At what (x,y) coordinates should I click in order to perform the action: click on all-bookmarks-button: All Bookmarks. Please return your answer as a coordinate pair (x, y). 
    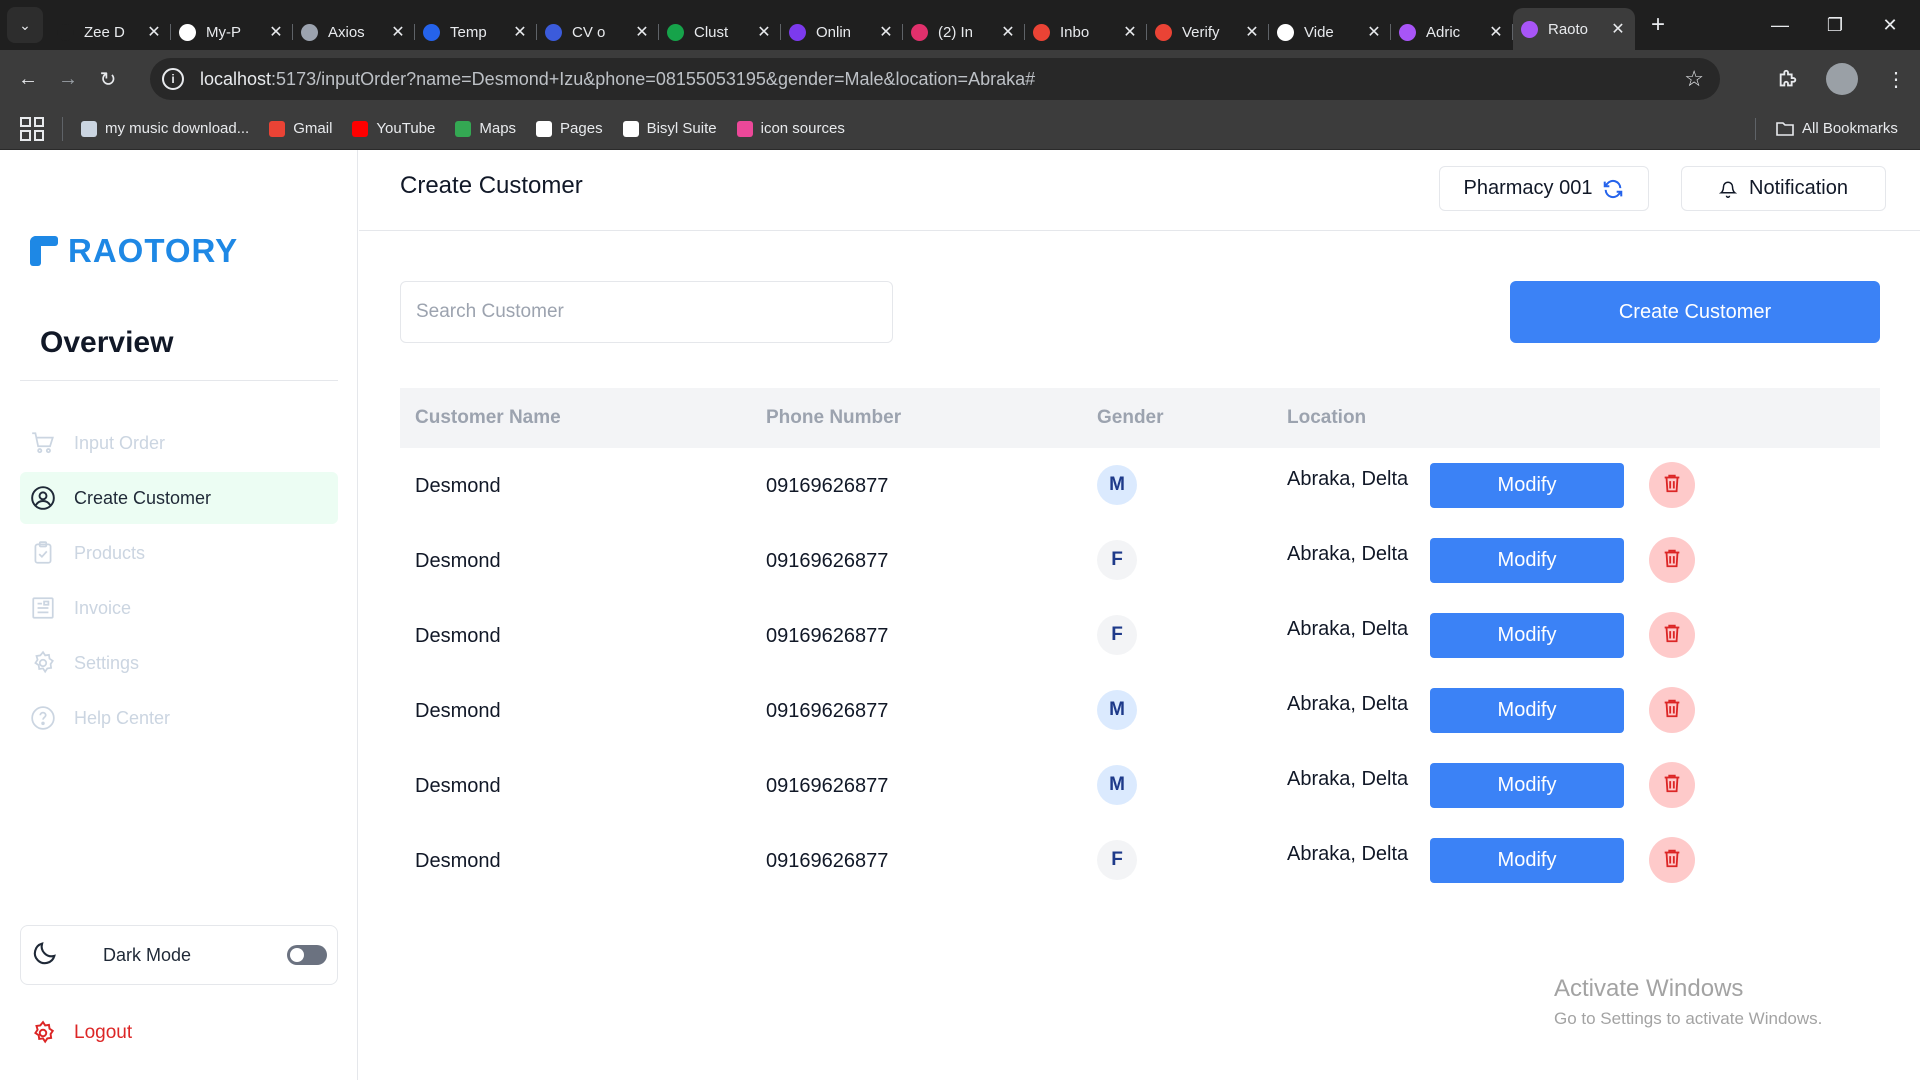
    Looking at the image, I should click on (1837, 128).